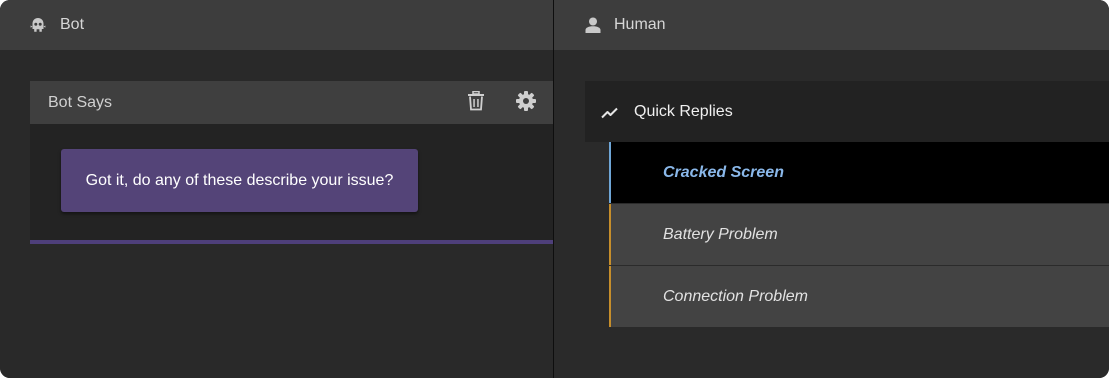  What do you see at coordinates (847, 111) in the screenshot?
I see `quick-replies-header: Quick Replies` at bounding box center [847, 111].